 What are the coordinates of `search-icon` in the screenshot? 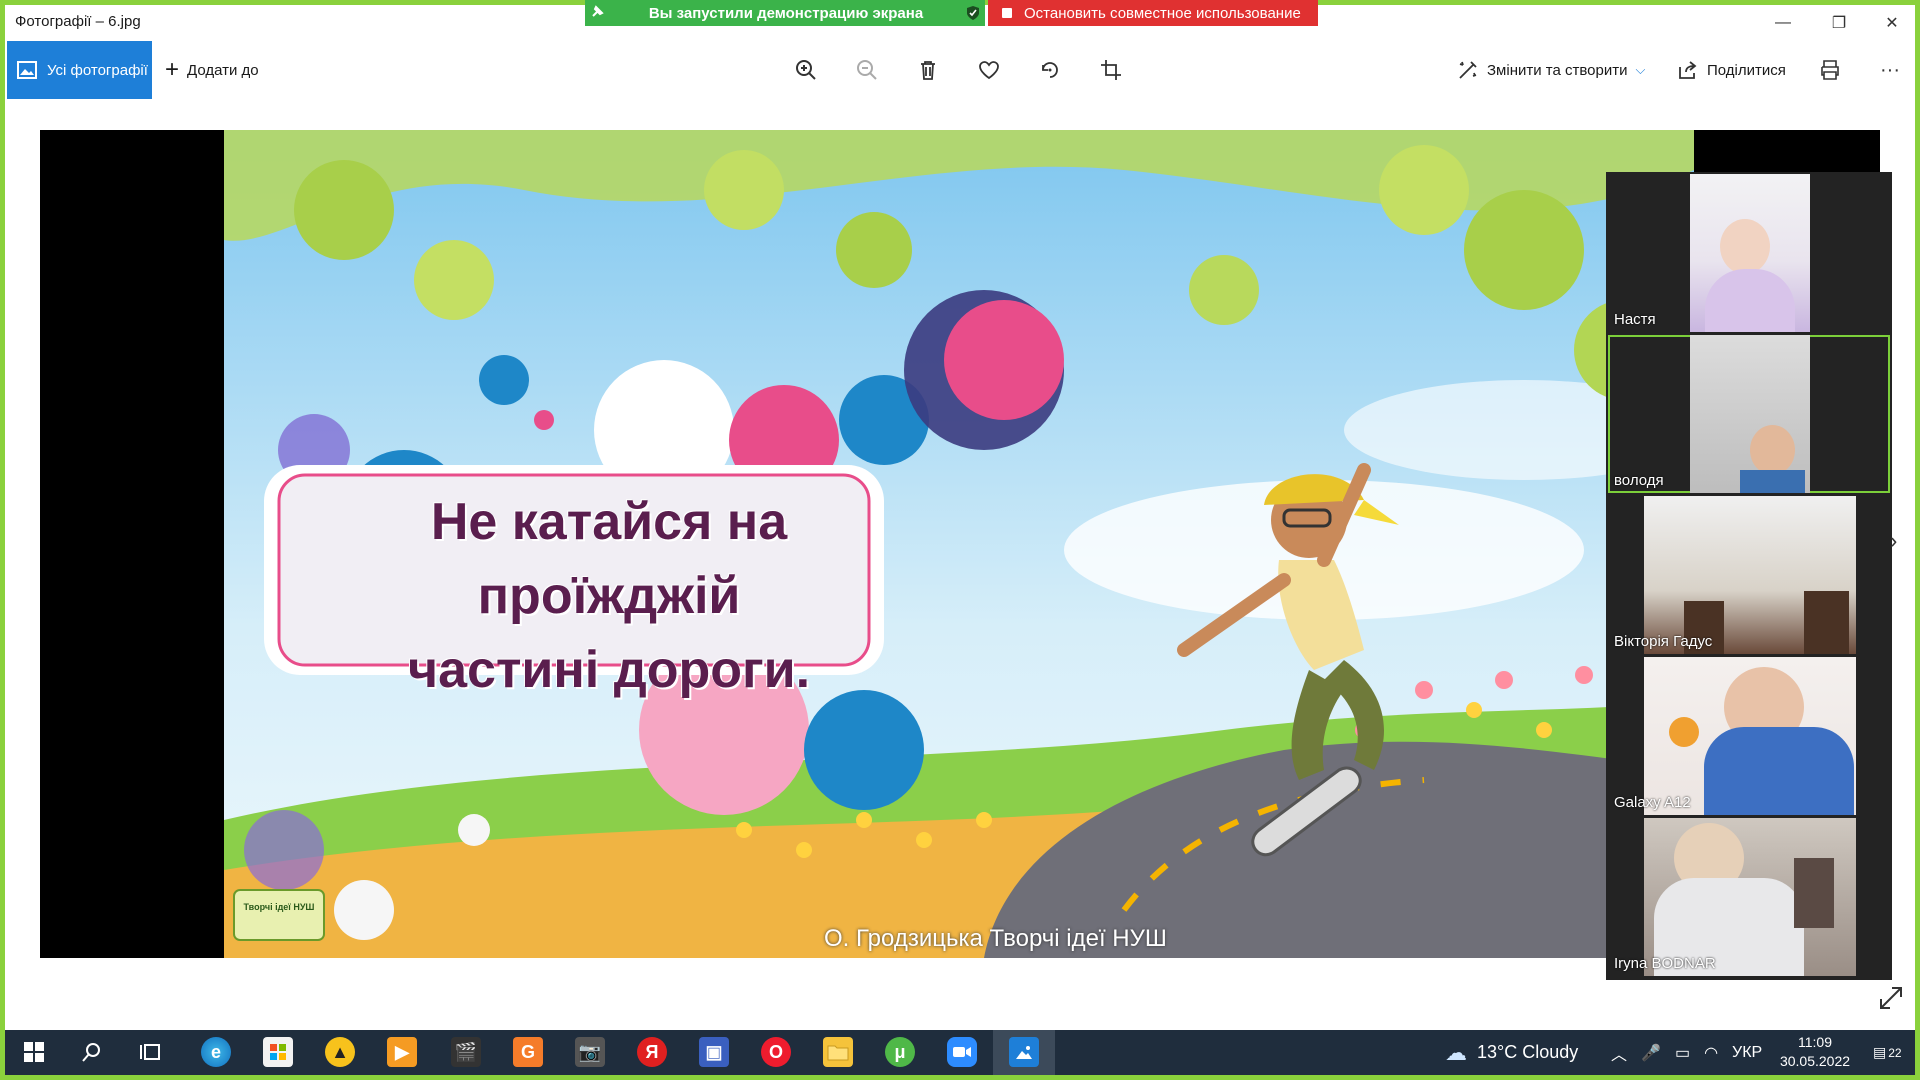 It's located at (92, 1052).